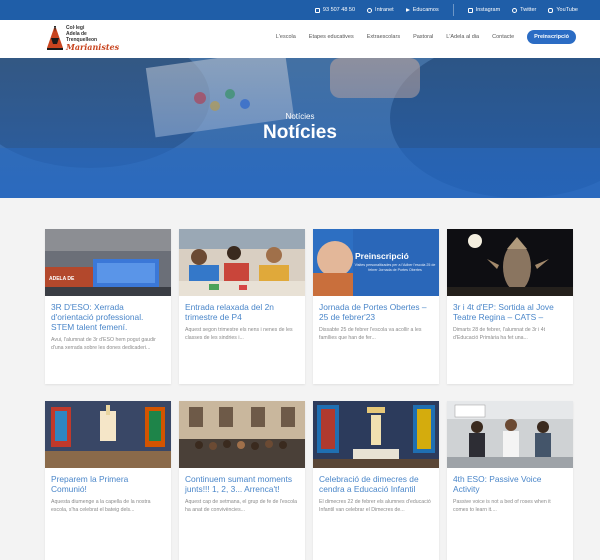 This screenshot has height=560, width=600. I want to click on instagram-link: Instagram, so click(483, 10).